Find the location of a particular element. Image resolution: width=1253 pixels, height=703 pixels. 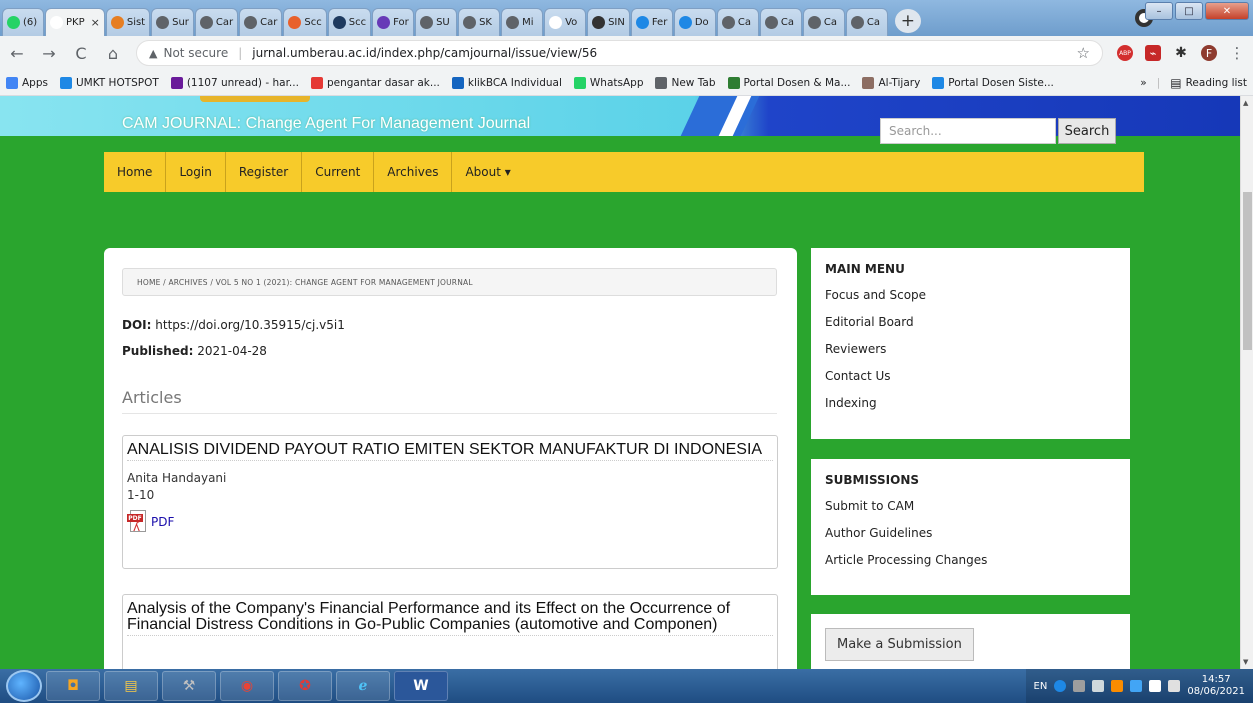

new-tab-button: + is located at coordinates (907, 21).